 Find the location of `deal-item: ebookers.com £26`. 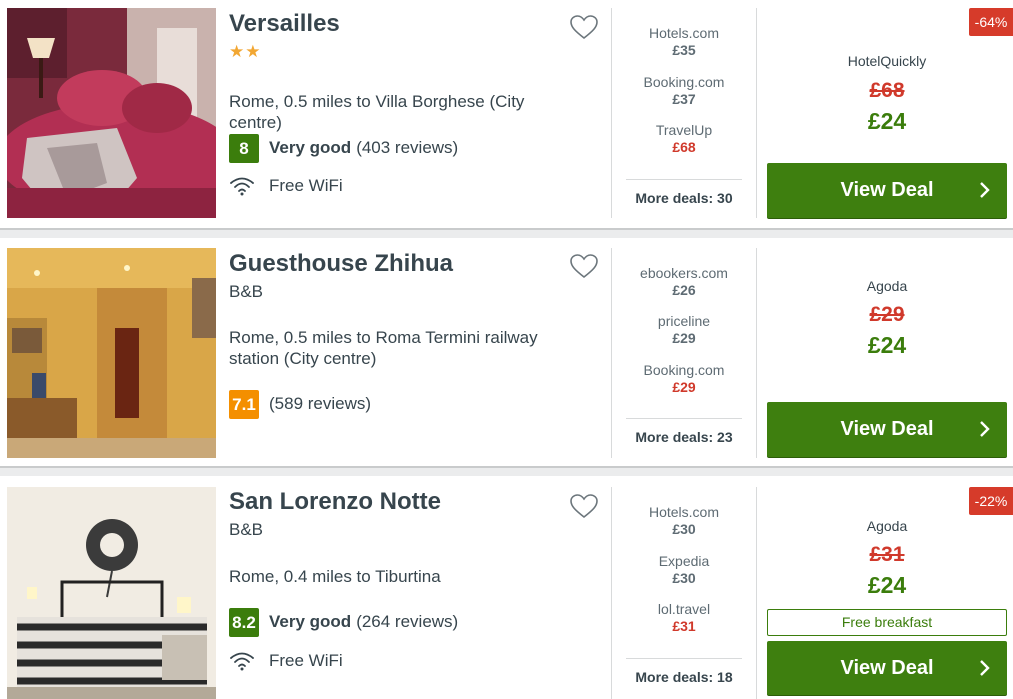

deal-item: ebookers.com £26 is located at coordinates (684, 282).